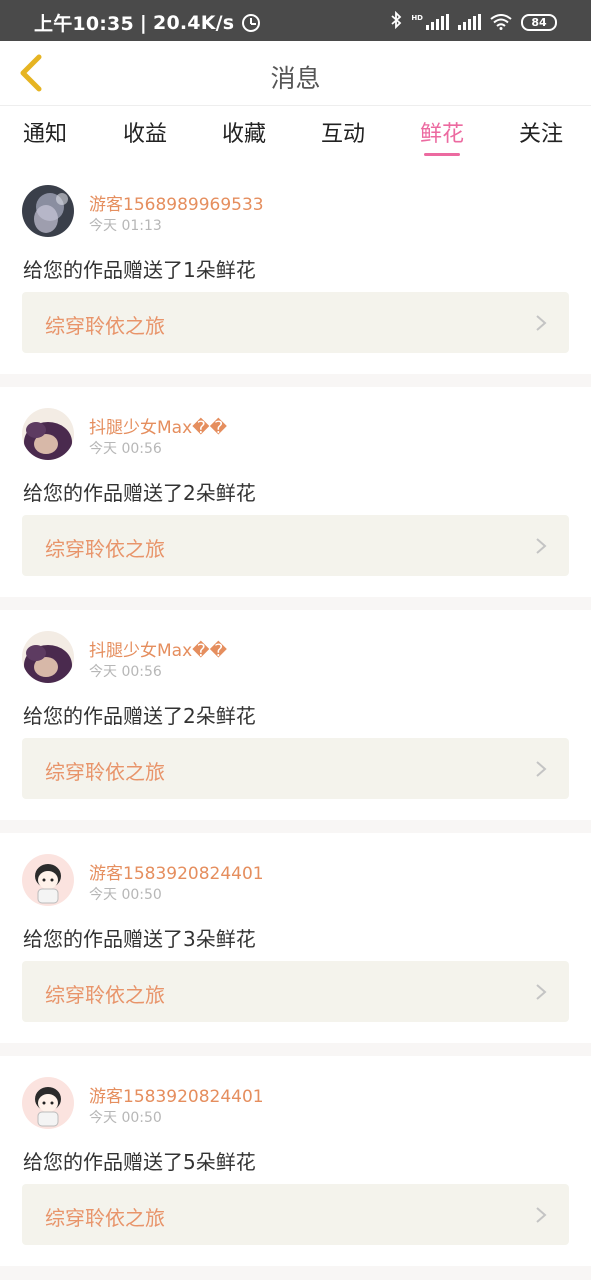  I want to click on tab-notice: 通知, so click(45, 132).